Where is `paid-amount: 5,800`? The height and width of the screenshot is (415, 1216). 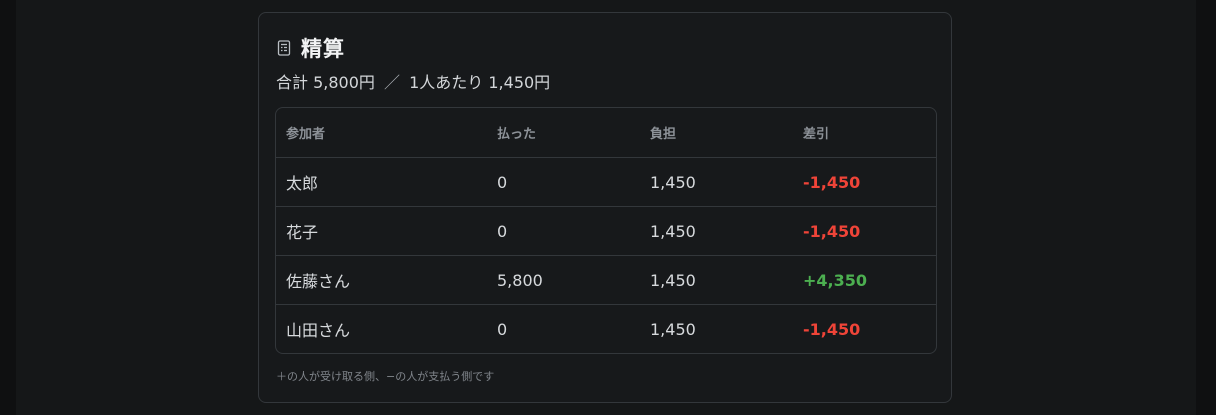
paid-amount: 5,800 is located at coordinates (563, 280).